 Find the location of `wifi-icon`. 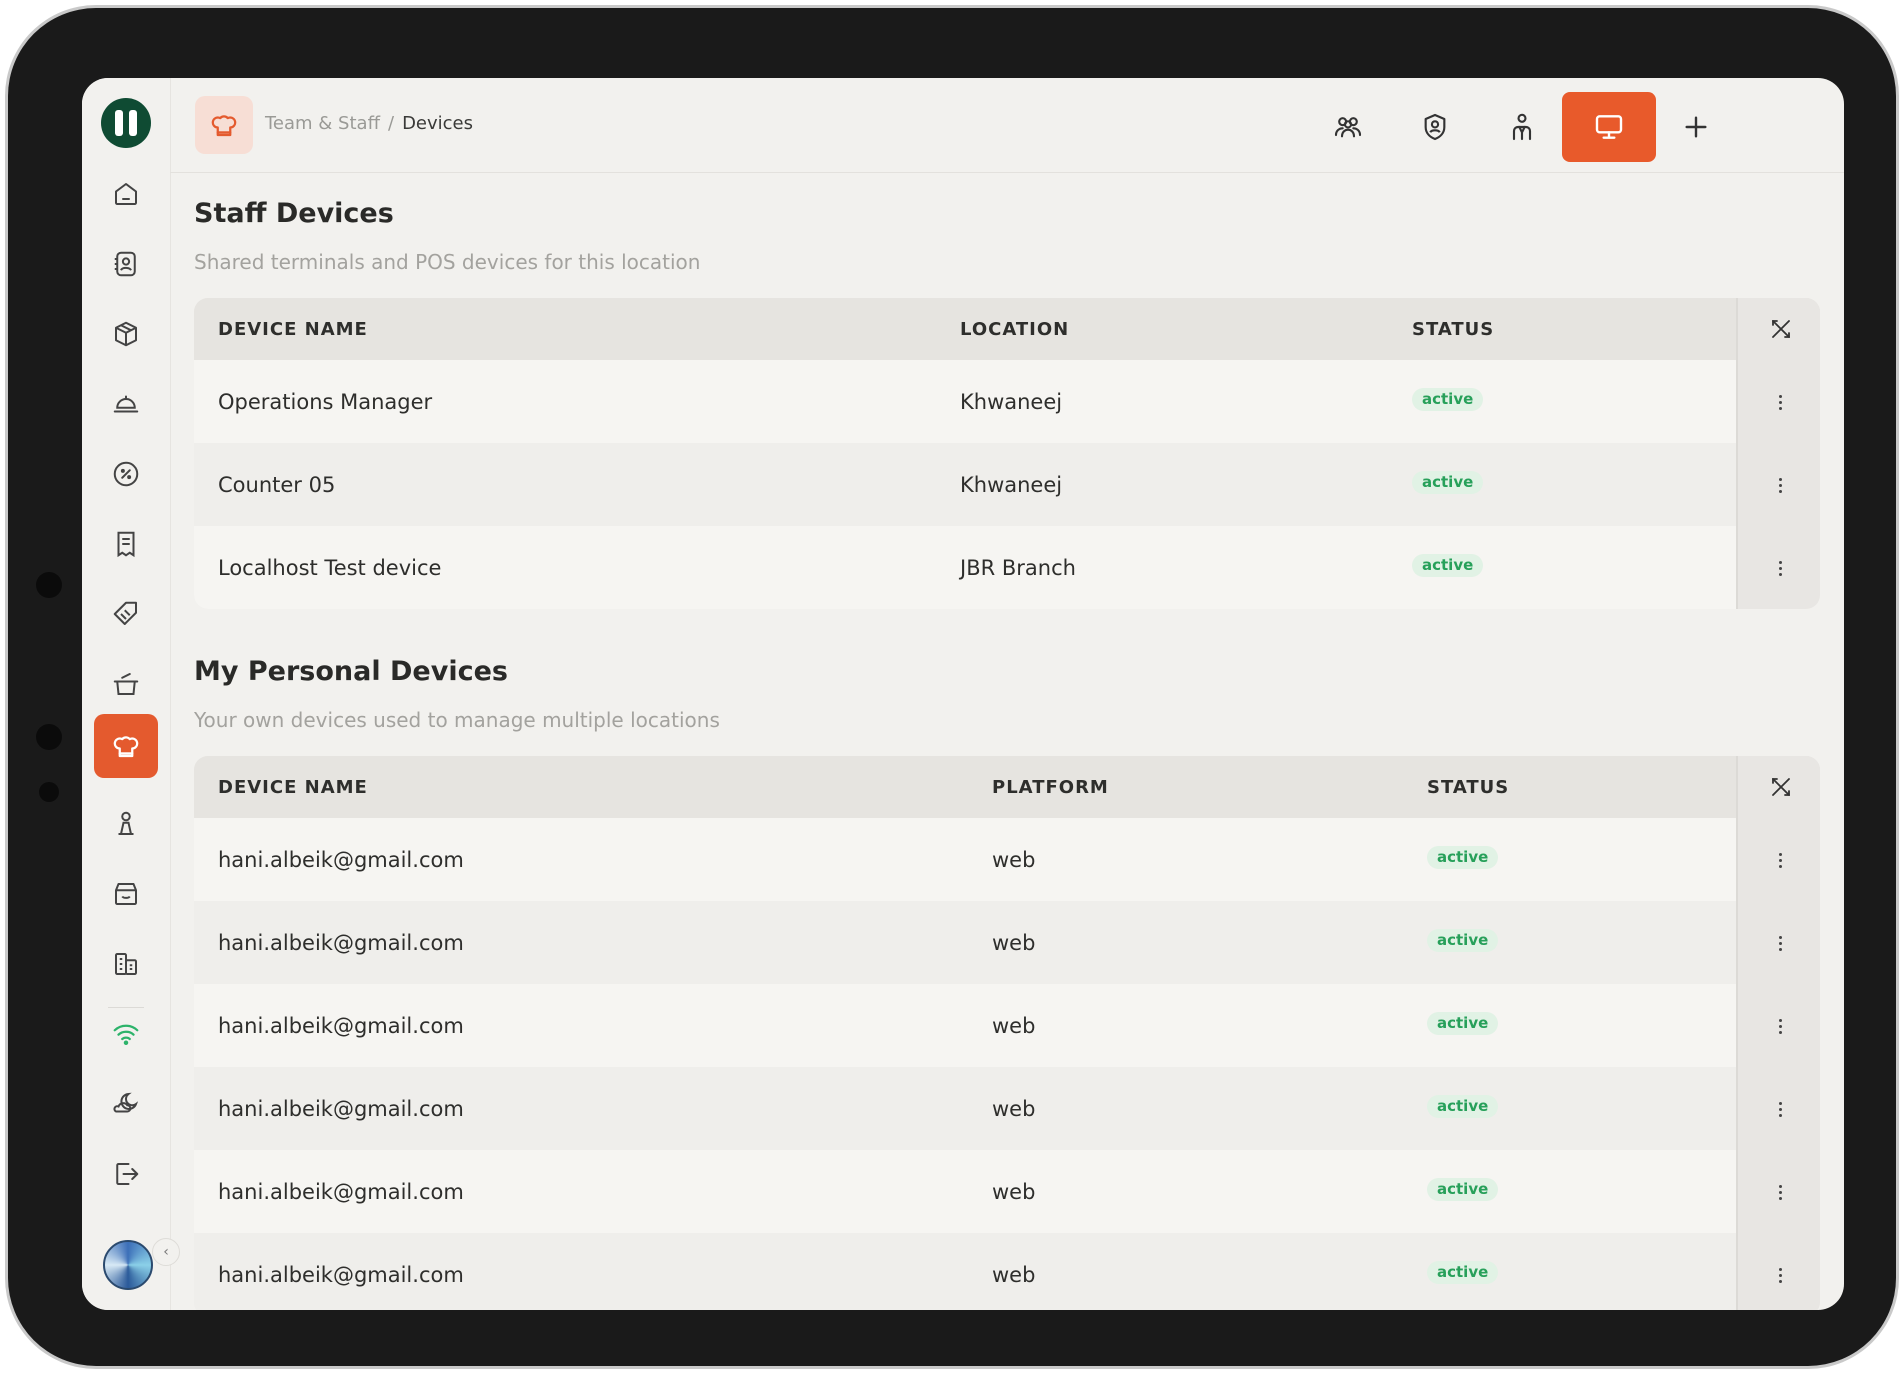

wifi-icon is located at coordinates (126, 1035).